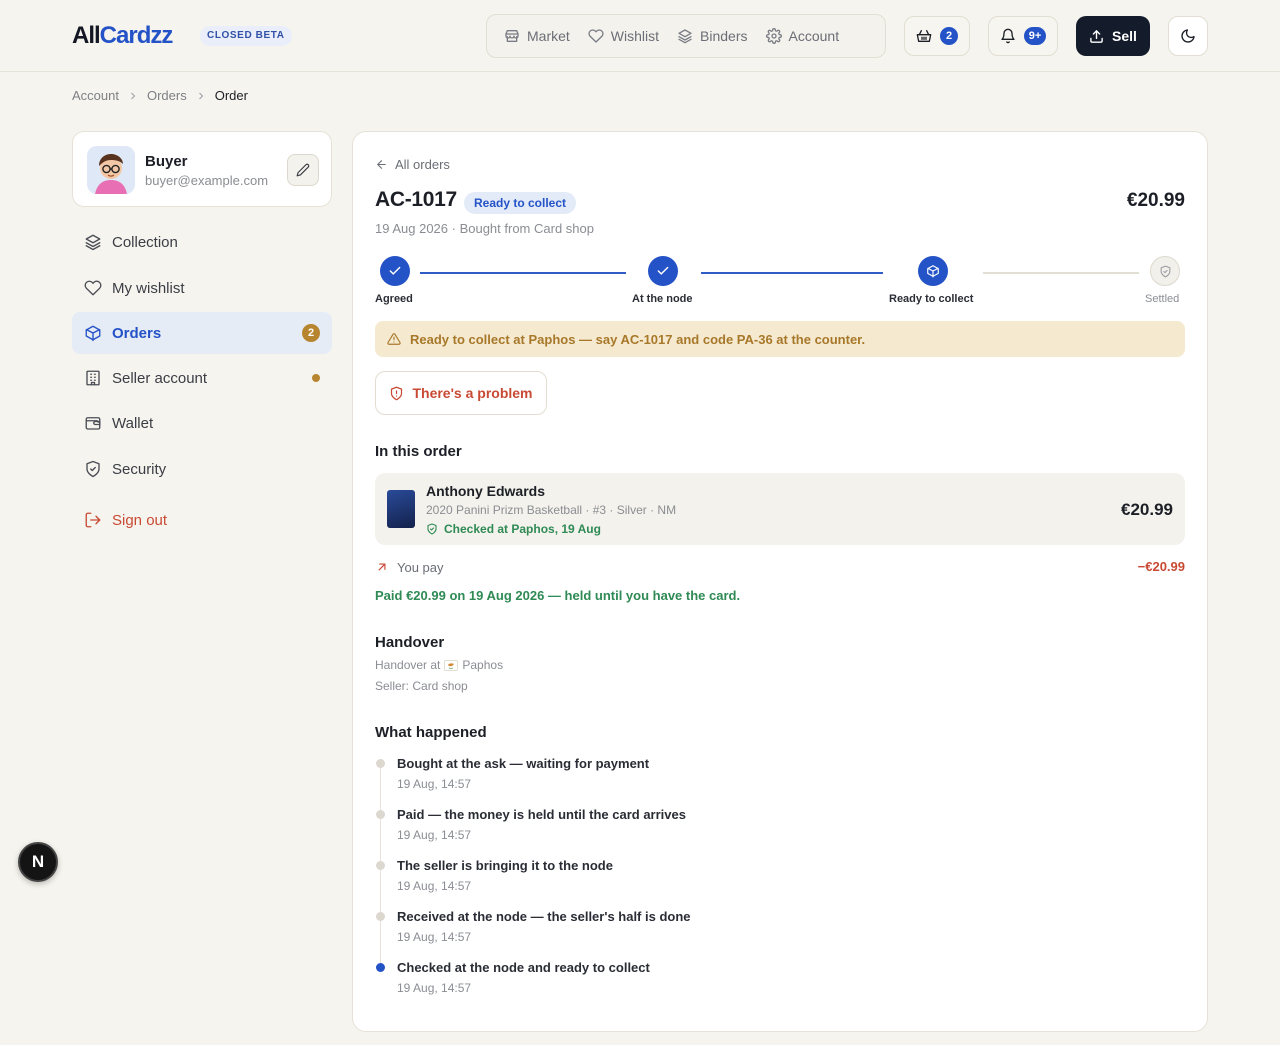  What do you see at coordinates (431, 732) in the screenshot?
I see `history-section-title: What happened` at bounding box center [431, 732].